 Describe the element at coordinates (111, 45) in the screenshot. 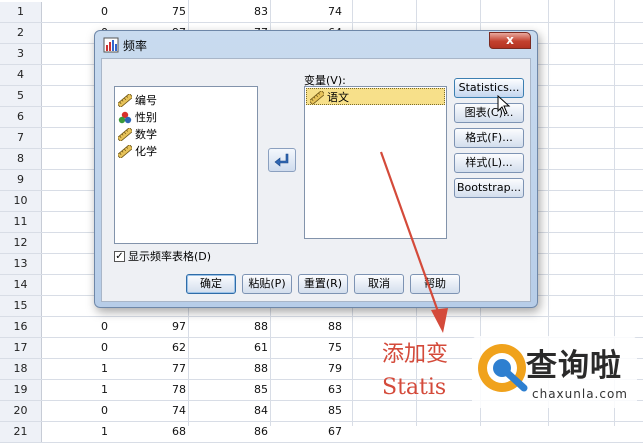

I see `frequencies-icon` at that location.